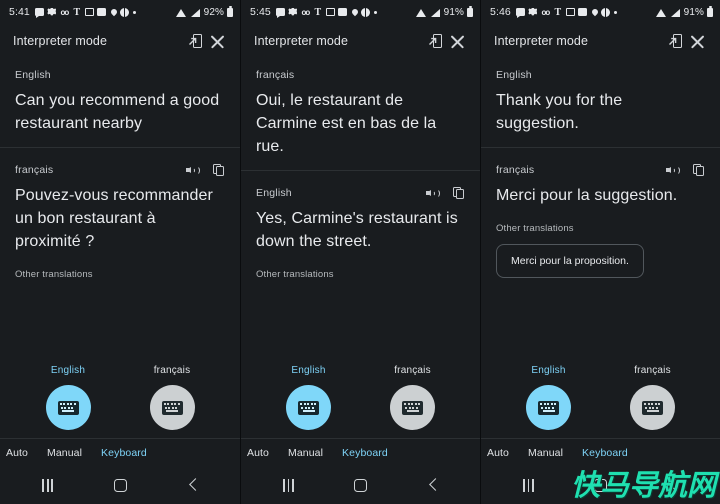 Image resolution: width=720 pixels, height=504 pixels. What do you see at coordinates (274, 193) in the screenshot?
I see `language-label: English` at bounding box center [274, 193].